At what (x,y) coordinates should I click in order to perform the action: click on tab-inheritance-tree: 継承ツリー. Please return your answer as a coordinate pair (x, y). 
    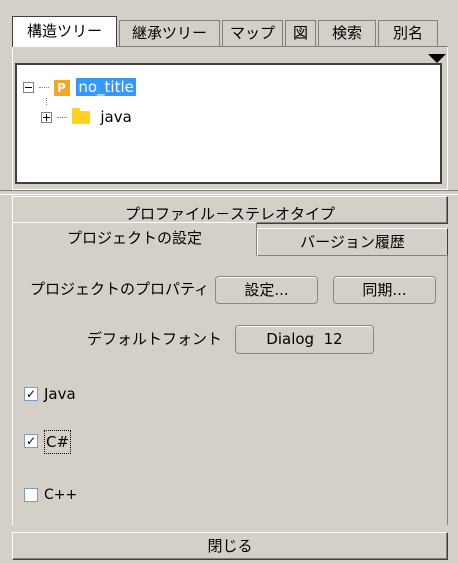
    Looking at the image, I should click on (169, 33).